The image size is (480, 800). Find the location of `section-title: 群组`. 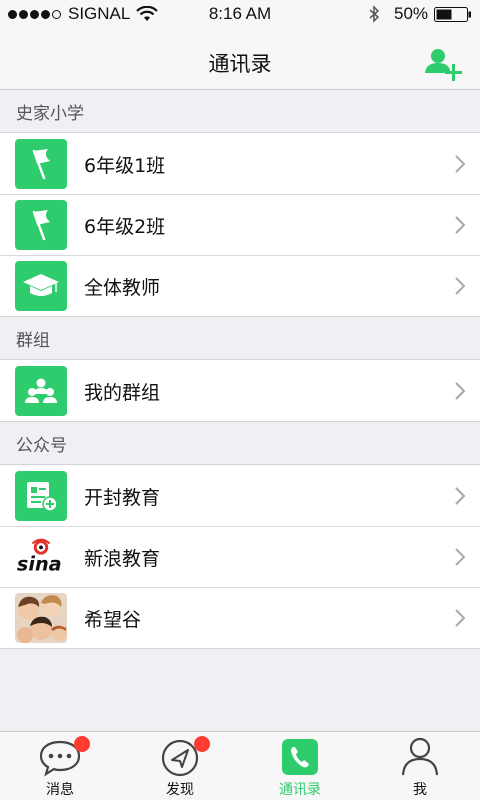

section-title: 群组 is located at coordinates (33, 340).